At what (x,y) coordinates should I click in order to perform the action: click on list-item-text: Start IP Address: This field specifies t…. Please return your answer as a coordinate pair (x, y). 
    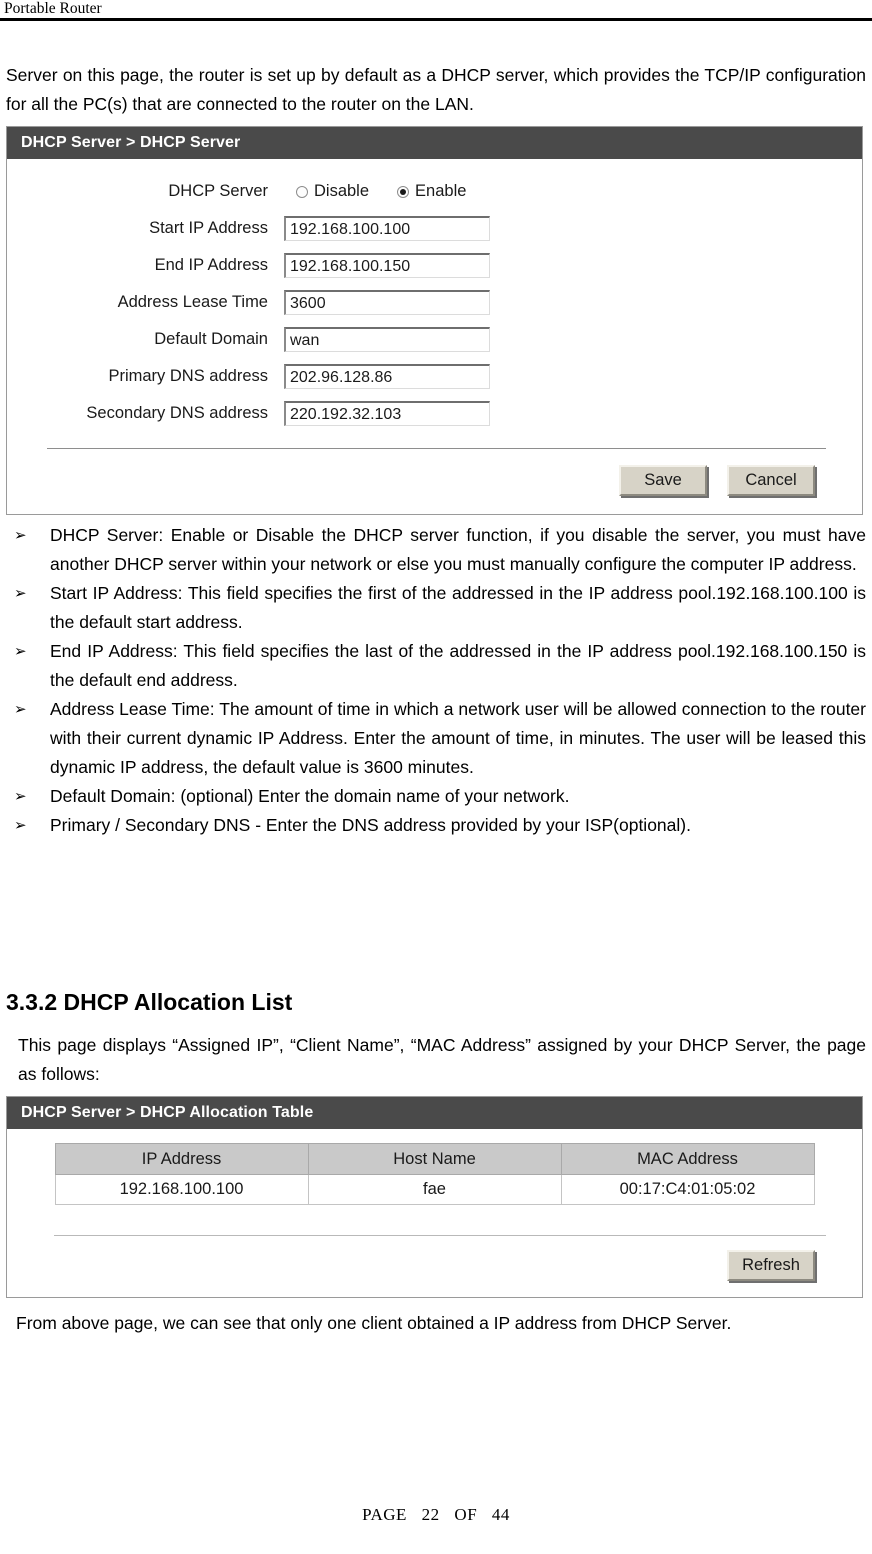
    Looking at the image, I should click on (458, 607).